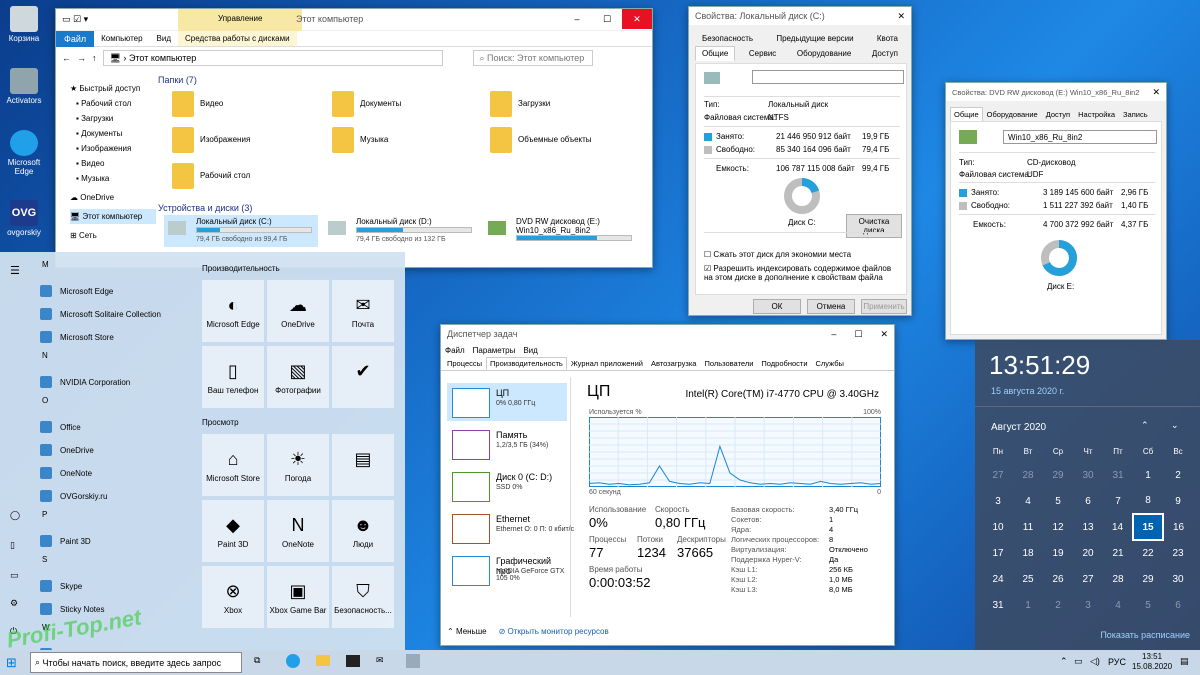 The height and width of the screenshot is (675, 1200). What do you see at coordinates (233, 465) in the screenshot?
I see `start-tile: ⌂ Microsoft Store` at bounding box center [233, 465].